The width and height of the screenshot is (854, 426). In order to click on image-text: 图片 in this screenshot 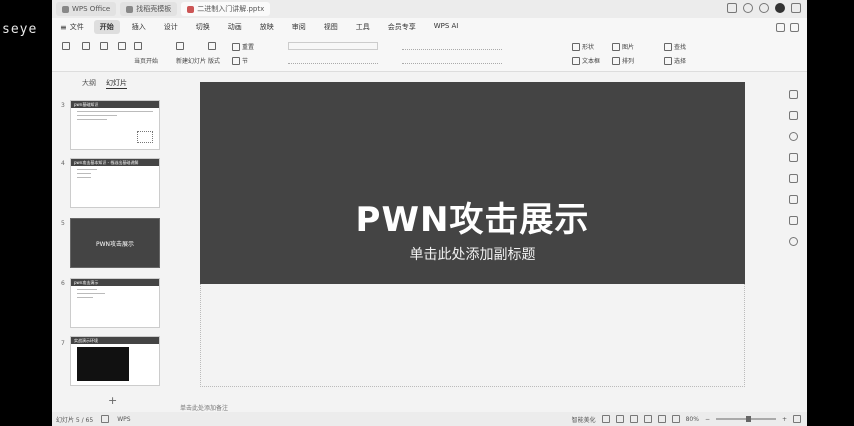, I will do `click(628, 47)`.